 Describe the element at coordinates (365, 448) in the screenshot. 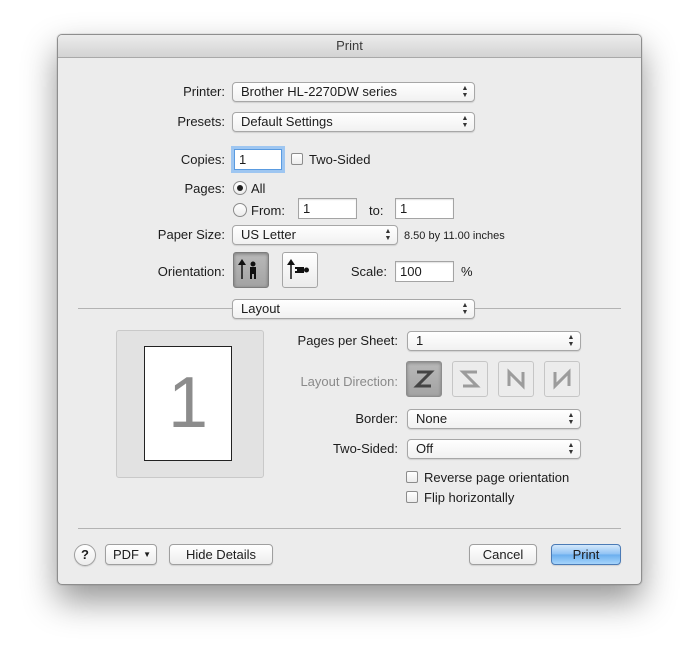

I see `layout-two-sided-label: Two-Sided:` at that location.